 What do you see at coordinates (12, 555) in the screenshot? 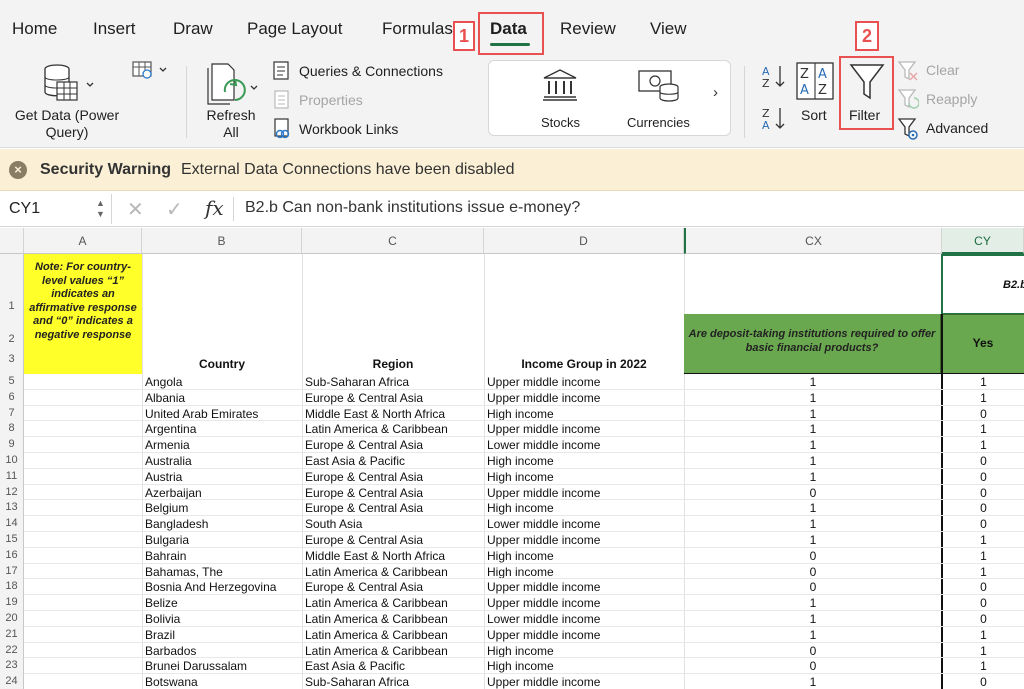
I see `row-header: 16` at bounding box center [12, 555].